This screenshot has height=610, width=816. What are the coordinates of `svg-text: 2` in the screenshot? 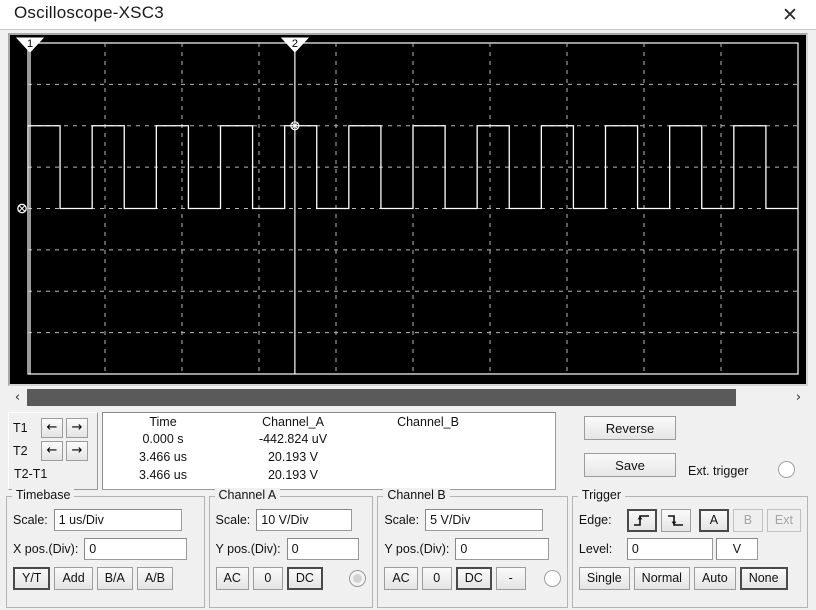 It's located at (295, 44).